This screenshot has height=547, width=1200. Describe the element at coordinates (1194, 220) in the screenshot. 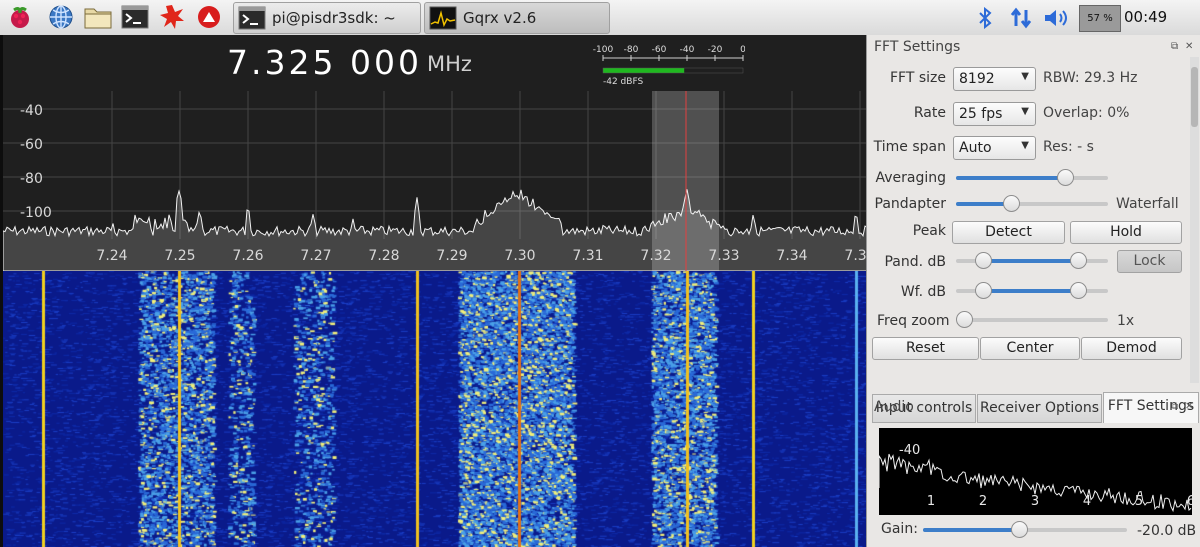

I see `settings-scrollbar` at that location.